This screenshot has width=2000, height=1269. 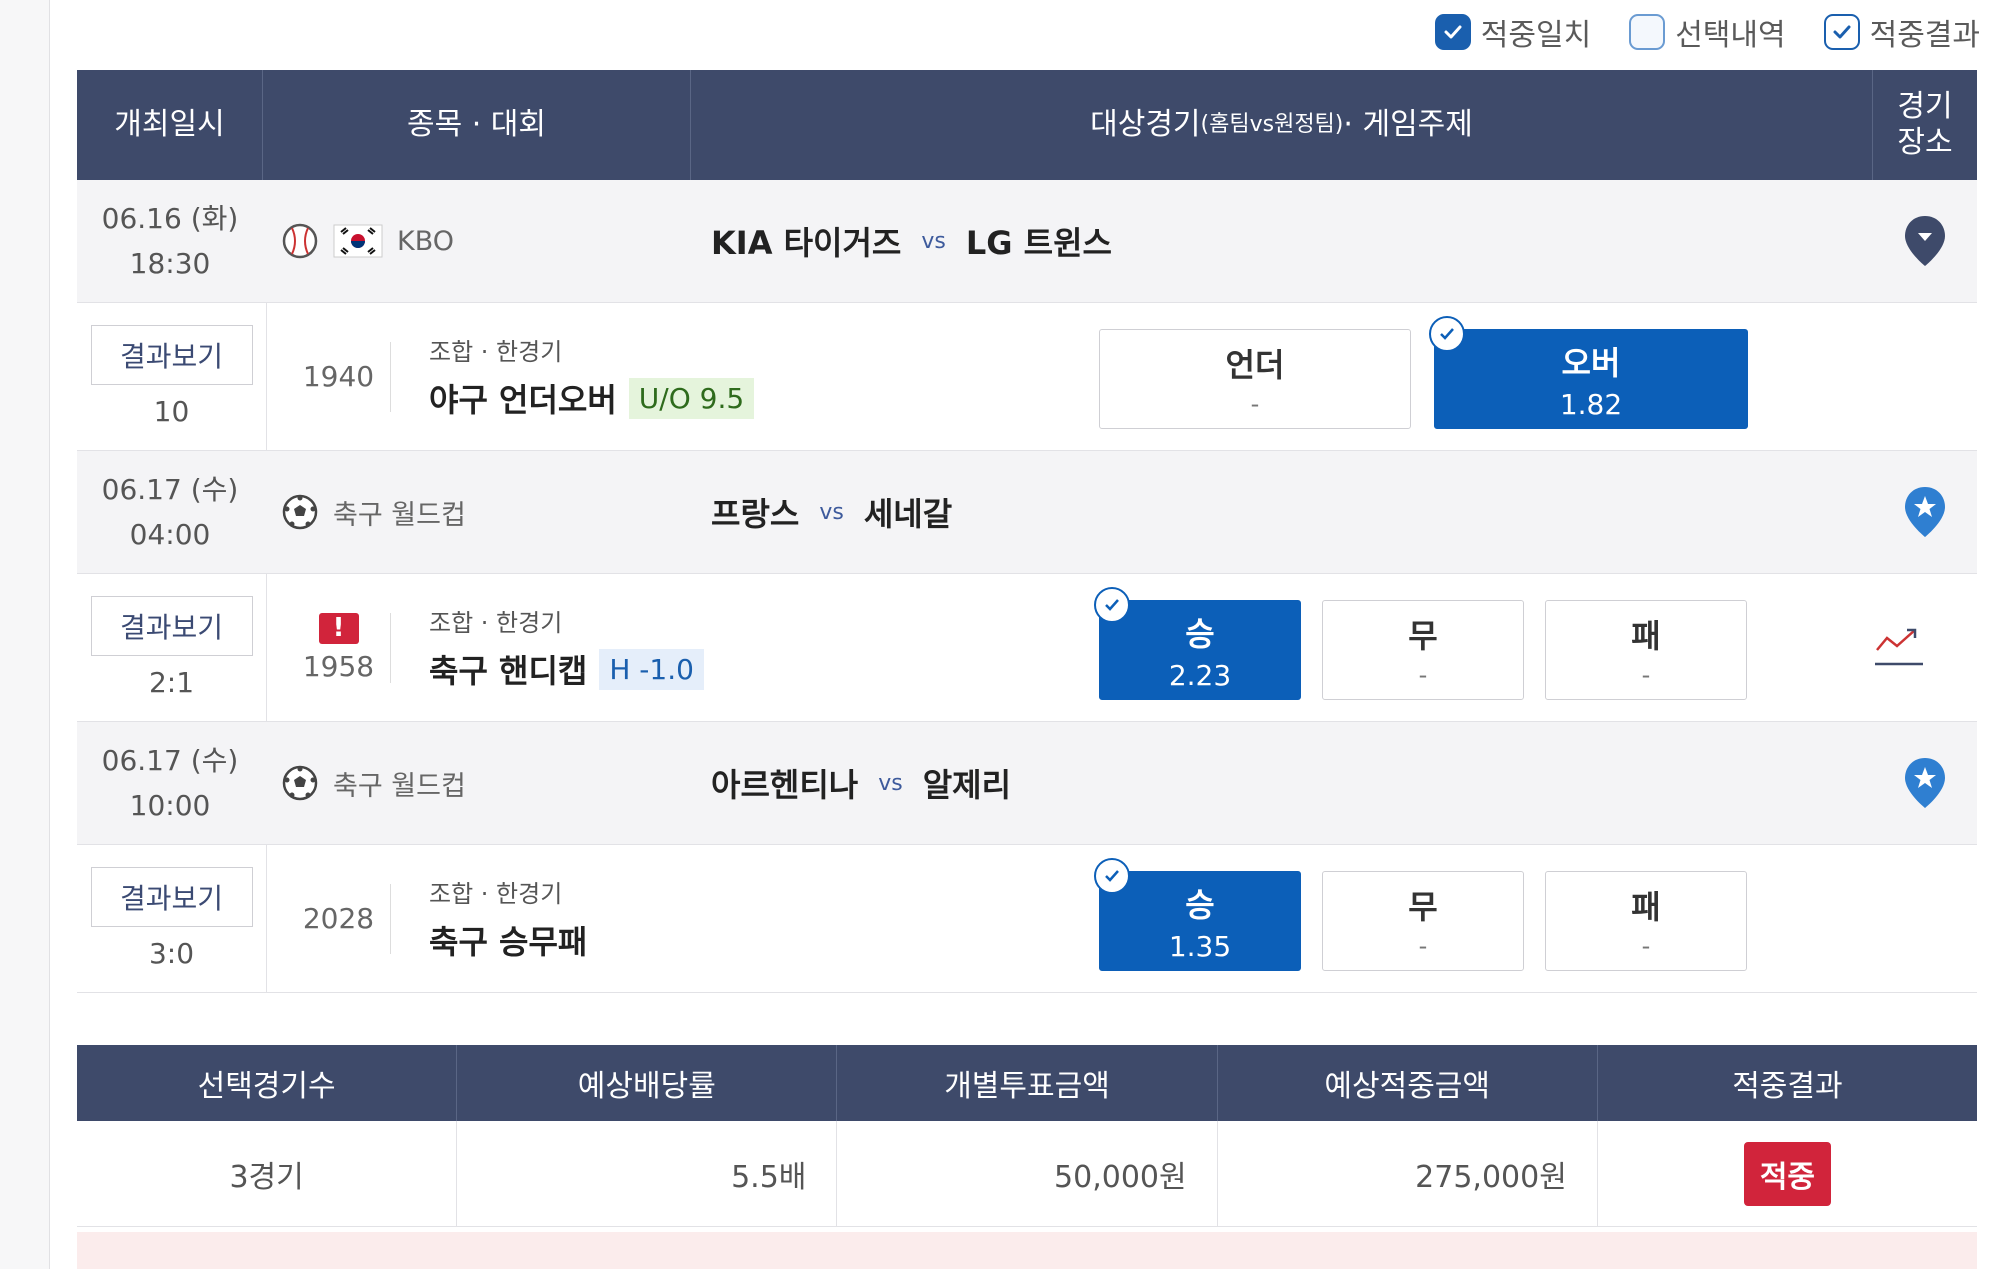 I want to click on venue-cell, so click(x=1925, y=783).